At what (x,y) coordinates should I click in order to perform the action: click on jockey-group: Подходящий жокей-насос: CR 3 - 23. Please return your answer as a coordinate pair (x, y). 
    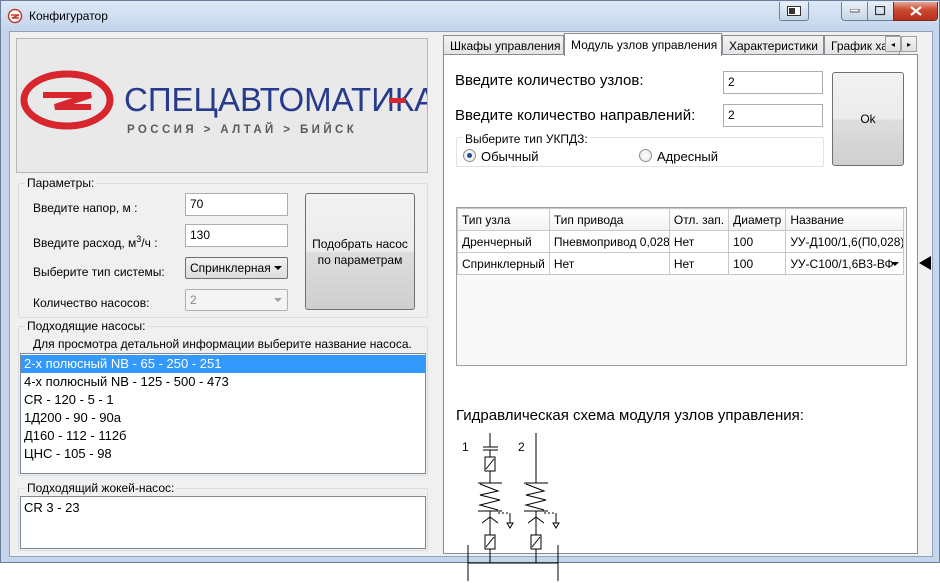
    Looking at the image, I should click on (223, 516).